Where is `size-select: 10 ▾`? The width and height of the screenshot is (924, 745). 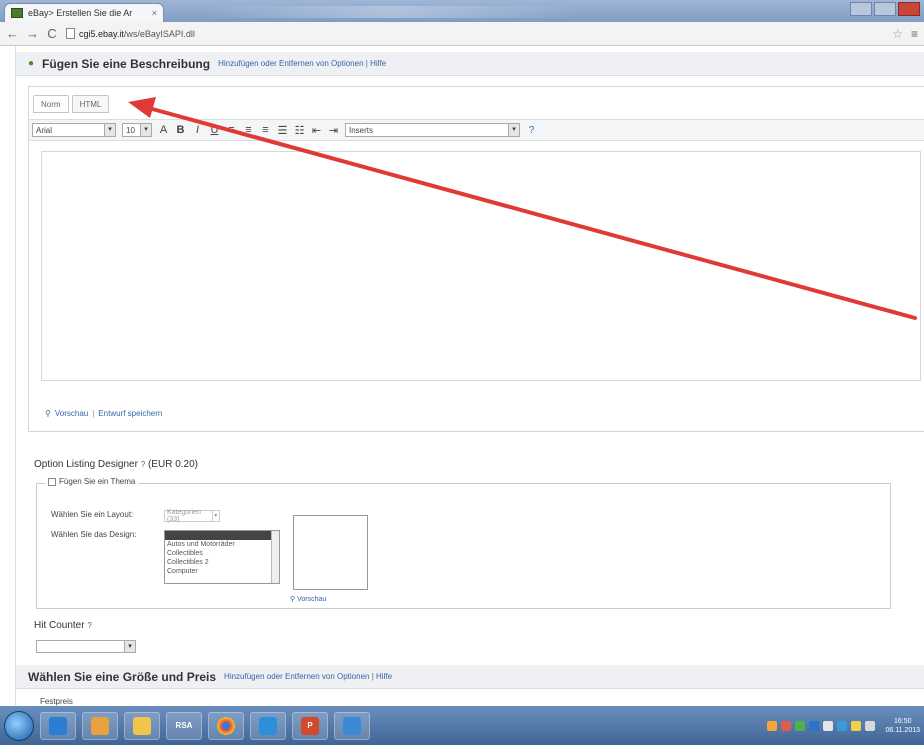
size-select: 10 ▾ is located at coordinates (137, 130).